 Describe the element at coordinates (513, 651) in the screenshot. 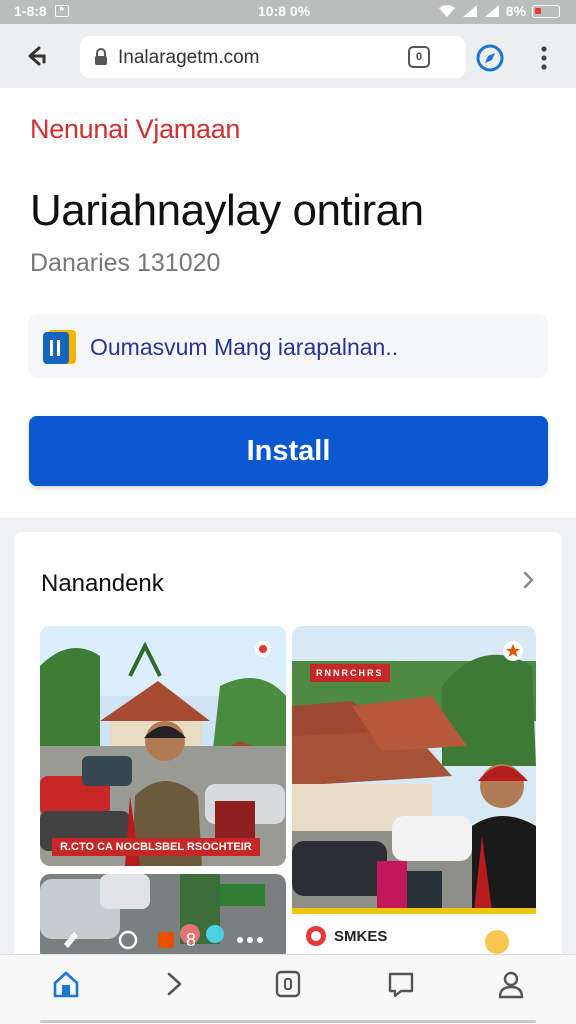

I see `star-badge-icon` at that location.